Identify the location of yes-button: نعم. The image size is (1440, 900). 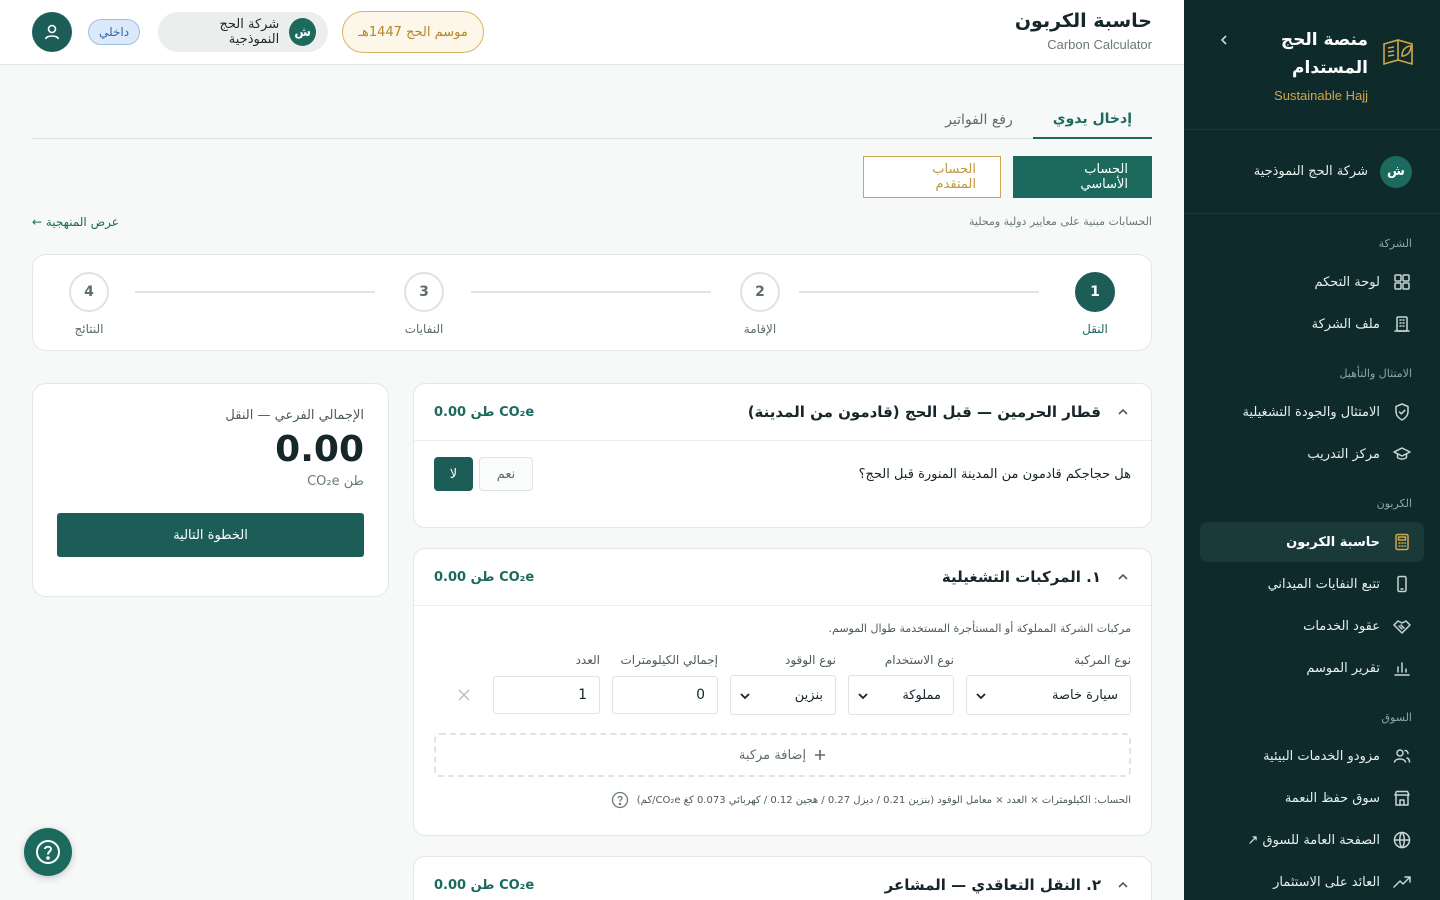
(506, 474).